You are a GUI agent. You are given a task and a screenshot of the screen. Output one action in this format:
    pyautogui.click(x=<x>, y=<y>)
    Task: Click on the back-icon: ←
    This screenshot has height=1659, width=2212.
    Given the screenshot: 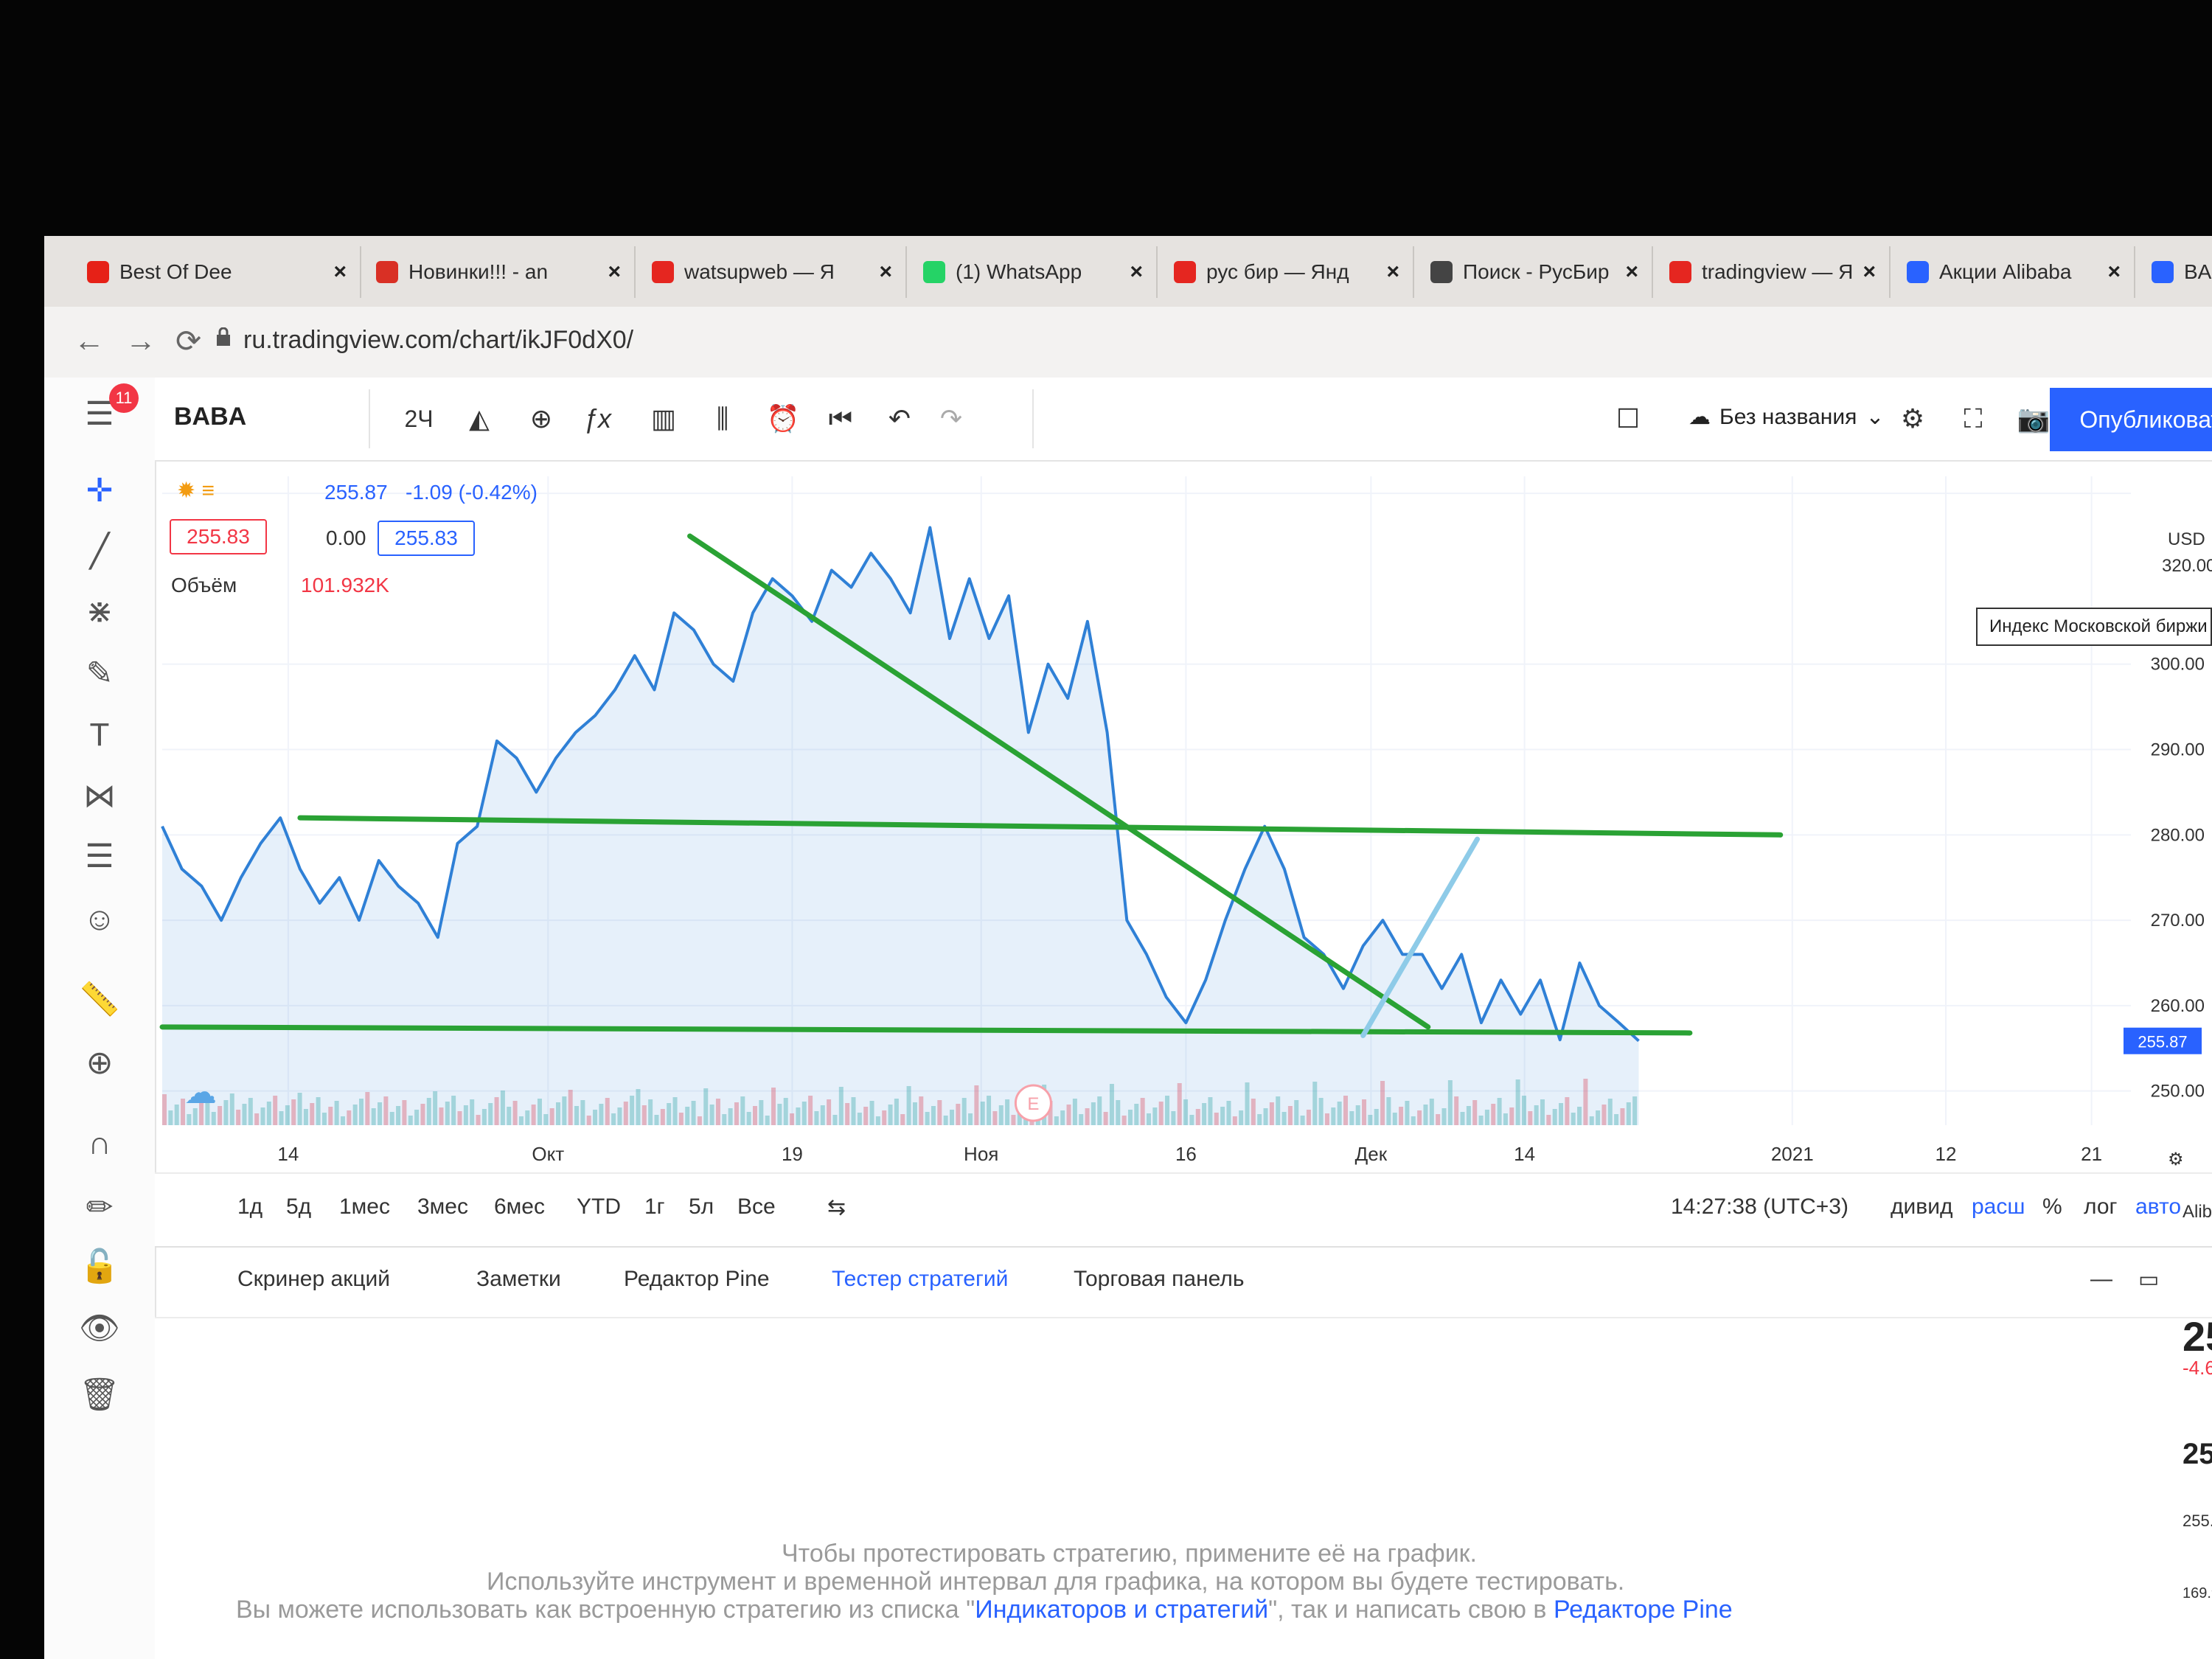 What is the action you would take?
    pyautogui.click(x=89, y=340)
    